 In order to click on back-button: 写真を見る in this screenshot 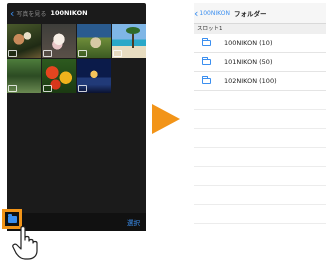, I will do `click(31, 13)`.